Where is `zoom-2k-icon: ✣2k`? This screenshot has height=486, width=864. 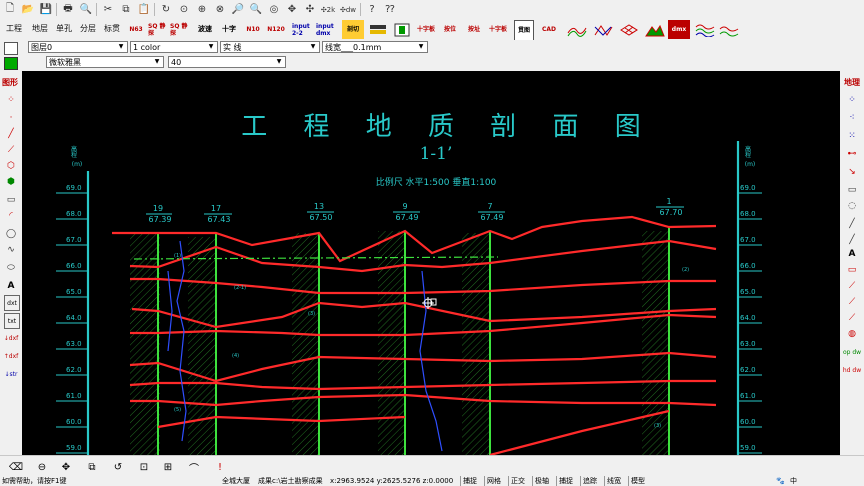
zoom-2k-icon: ✣2k is located at coordinates (328, 9).